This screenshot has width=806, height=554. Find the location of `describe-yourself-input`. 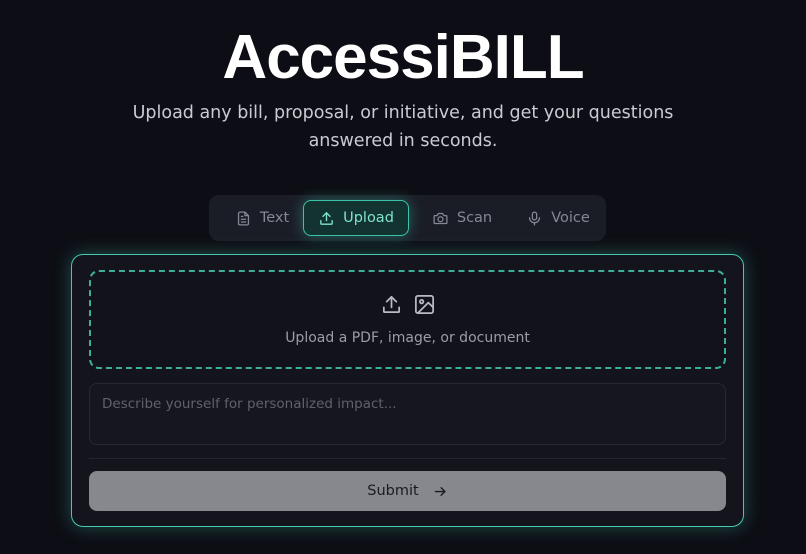

describe-yourself-input is located at coordinates (407, 414).